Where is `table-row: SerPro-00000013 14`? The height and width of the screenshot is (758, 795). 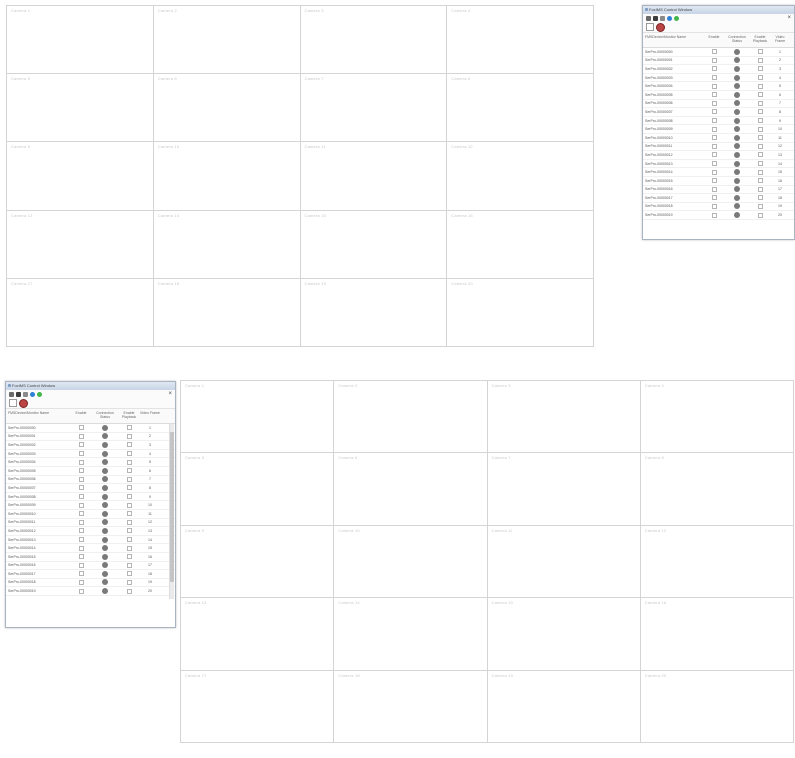
table-row: SerPro-00000013 14 is located at coordinates (718, 164).